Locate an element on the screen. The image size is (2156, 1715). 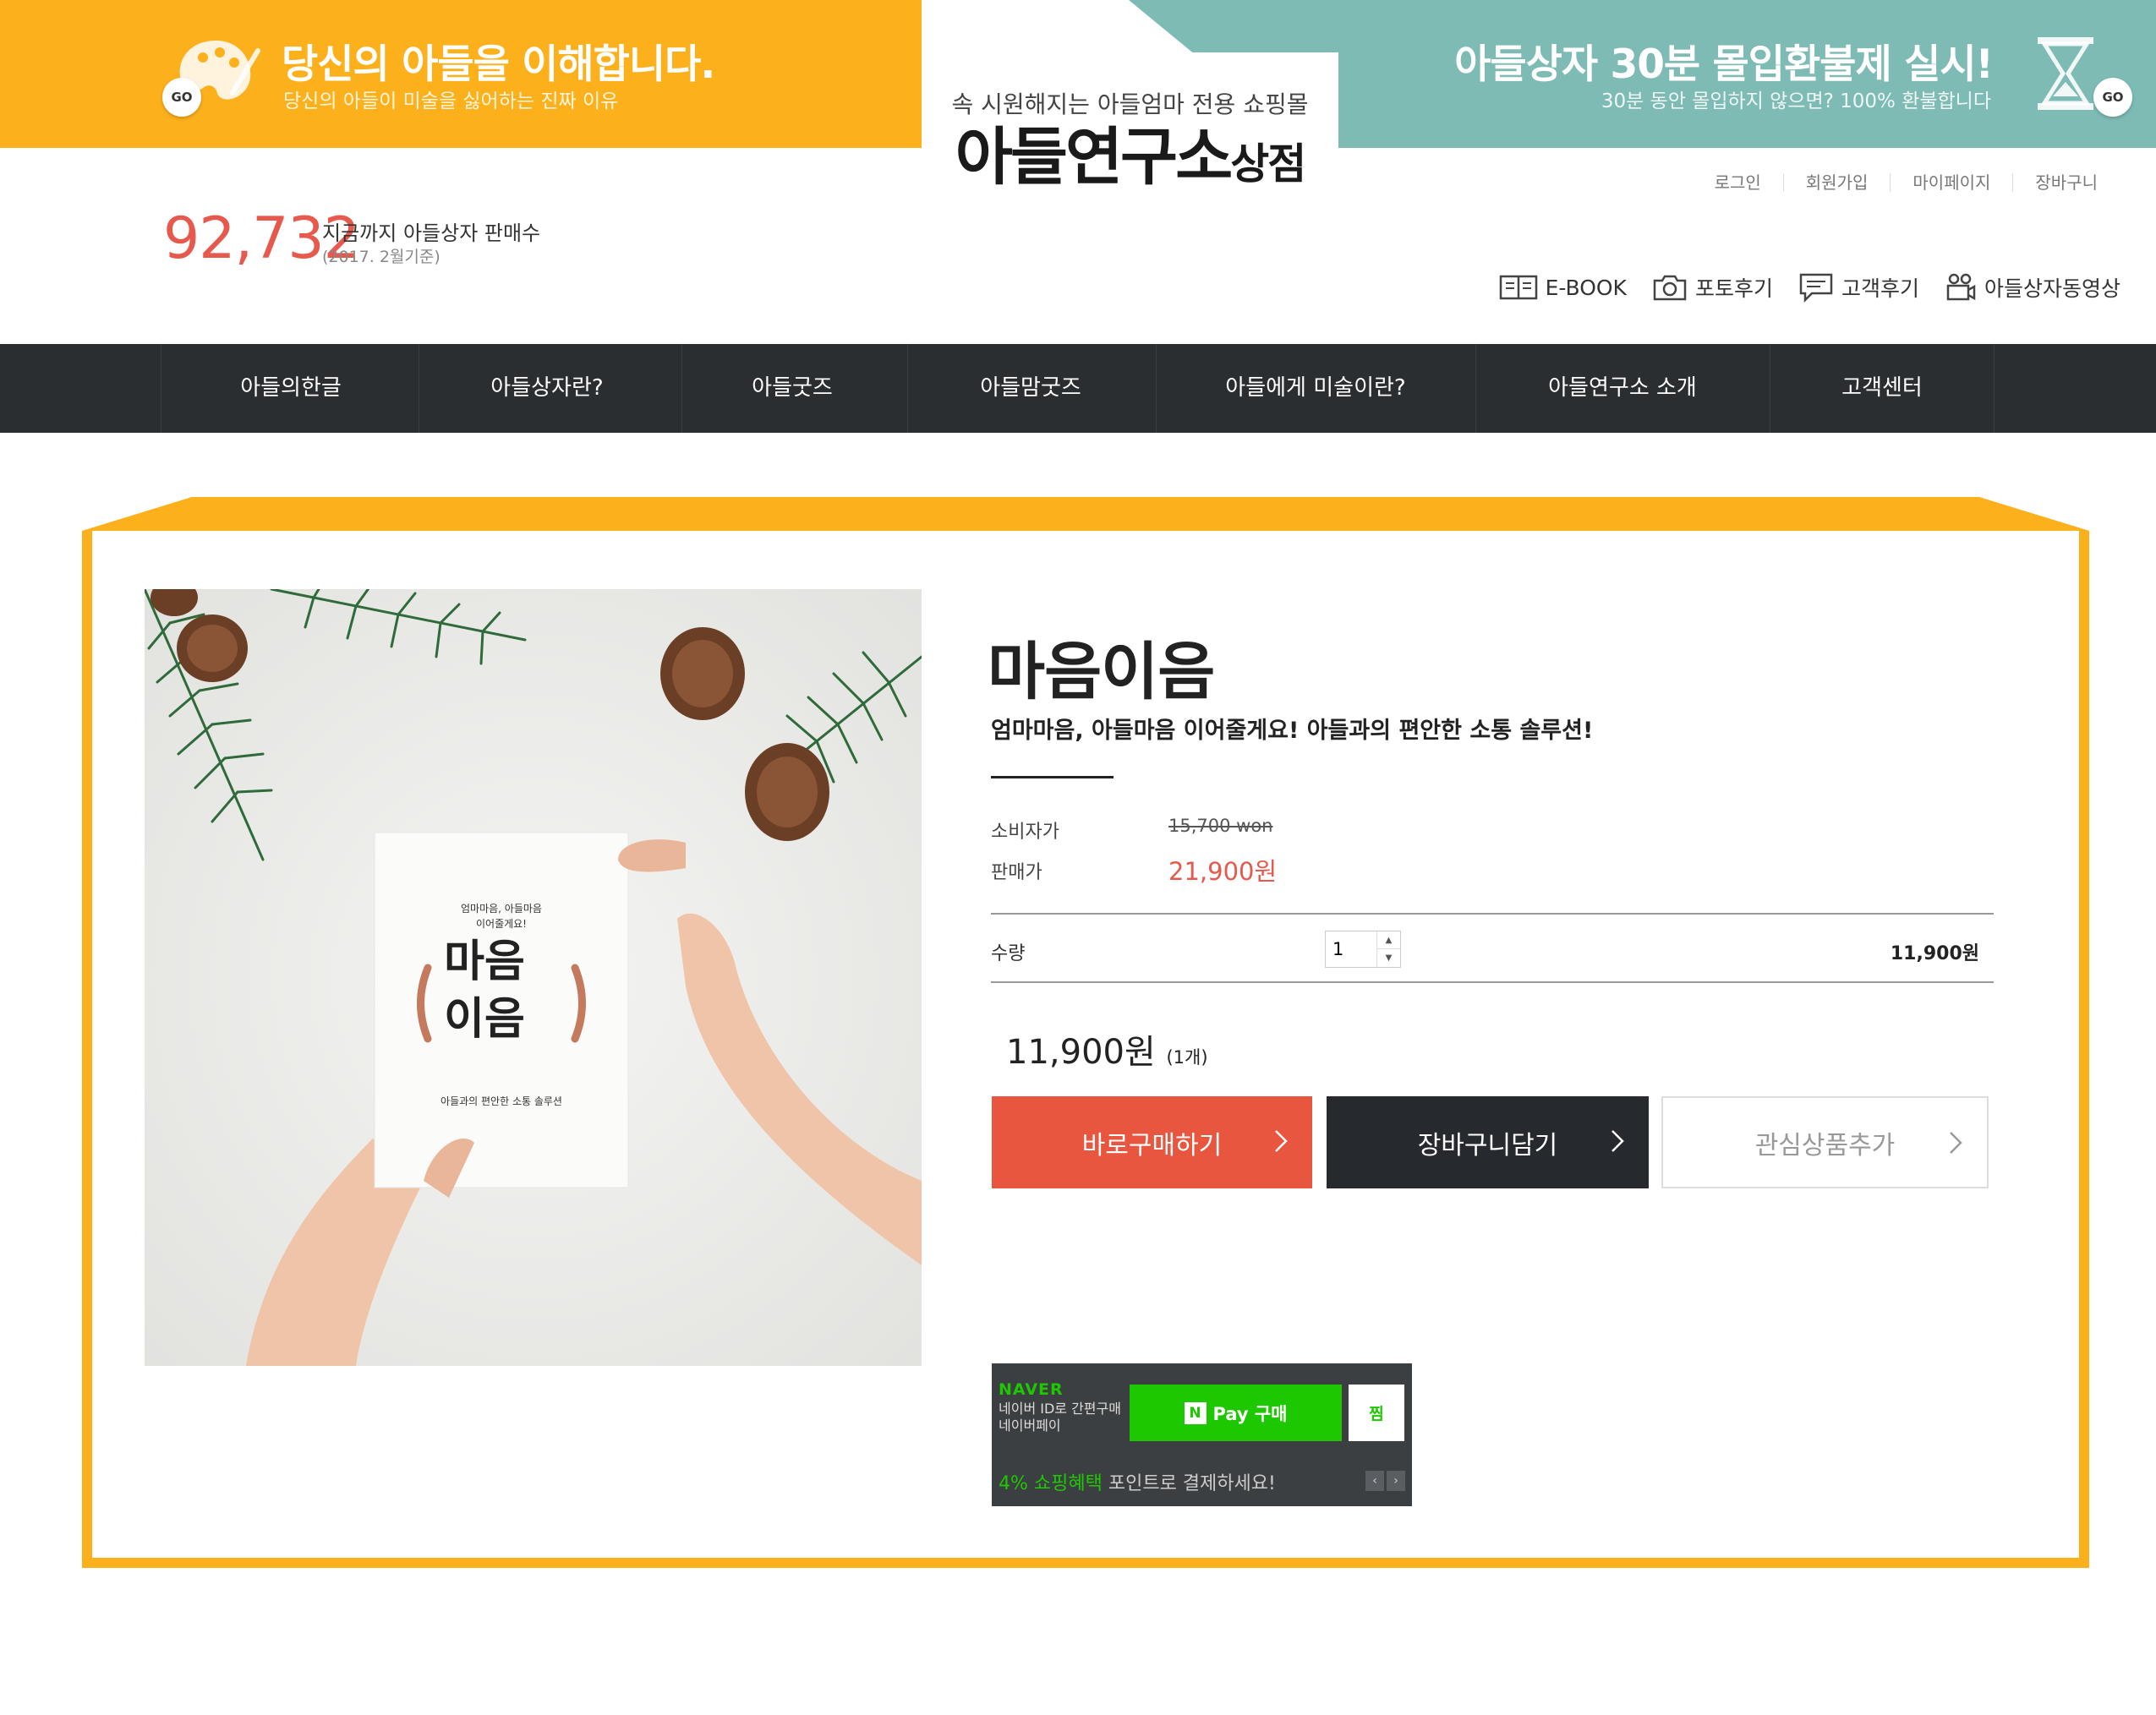
frame-top-lid is located at coordinates (1085, 514).